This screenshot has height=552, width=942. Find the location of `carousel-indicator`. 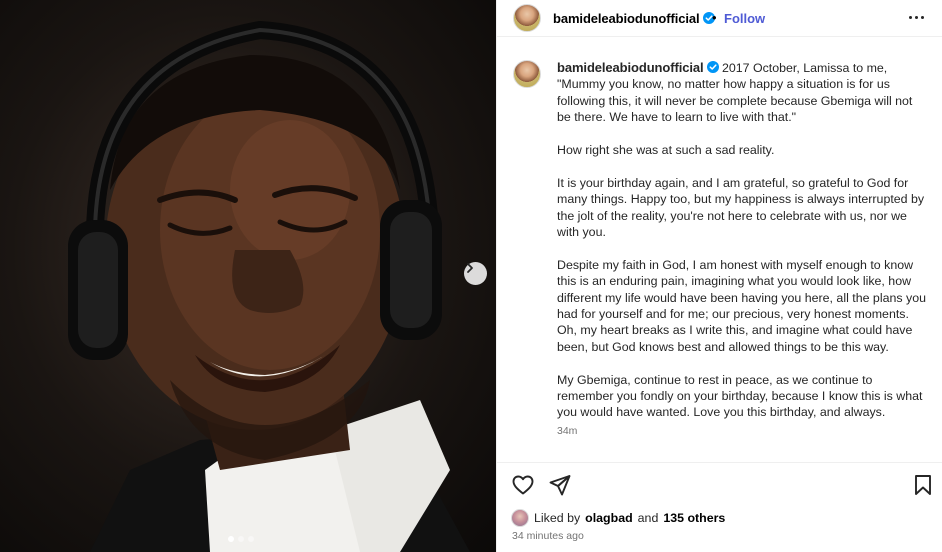

carousel-indicator is located at coordinates (241, 539).